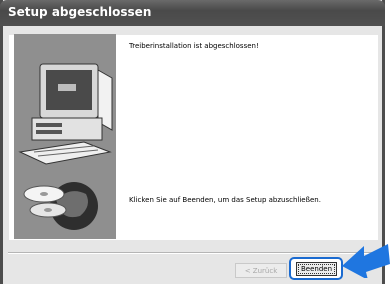 The width and height of the screenshot is (391, 284). Describe the element at coordinates (261, 270) in the screenshot. I see `back-button: < Zurück` at that location.